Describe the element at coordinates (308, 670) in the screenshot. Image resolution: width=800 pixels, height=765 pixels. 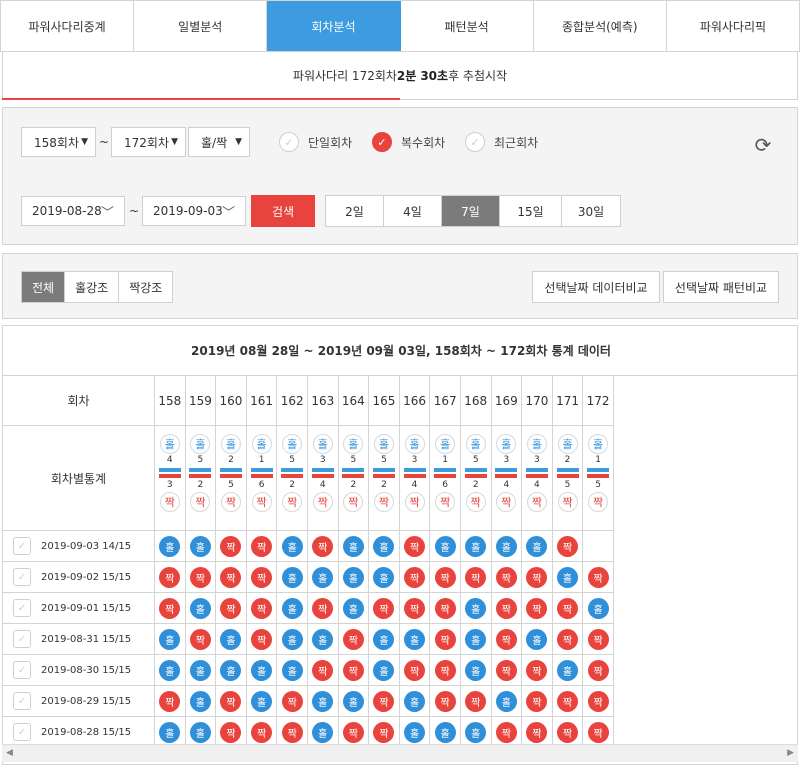
I see `day-row: ✓ 2019-08-30 15/15 홀 홀 홀 홀 홀 짝 짝 홀 짝 짝 홀 짝 짝 홀 짝` at that location.